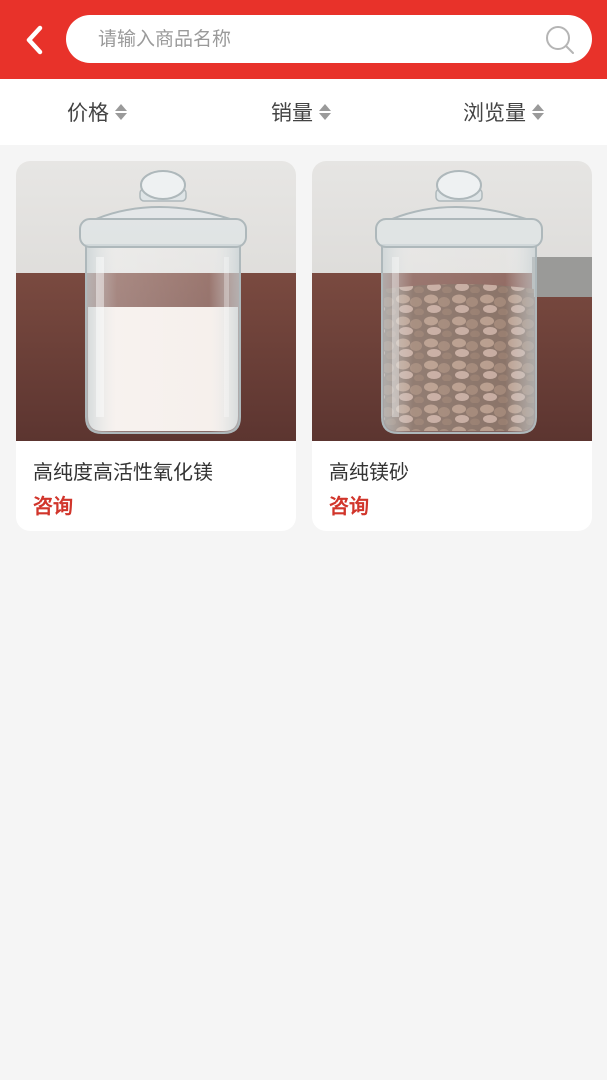 The height and width of the screenshot is (1080, 607). Describe the element at coordinates (292, 113) in the screenshot. I see `sort-label-sales: 销量` at that location.